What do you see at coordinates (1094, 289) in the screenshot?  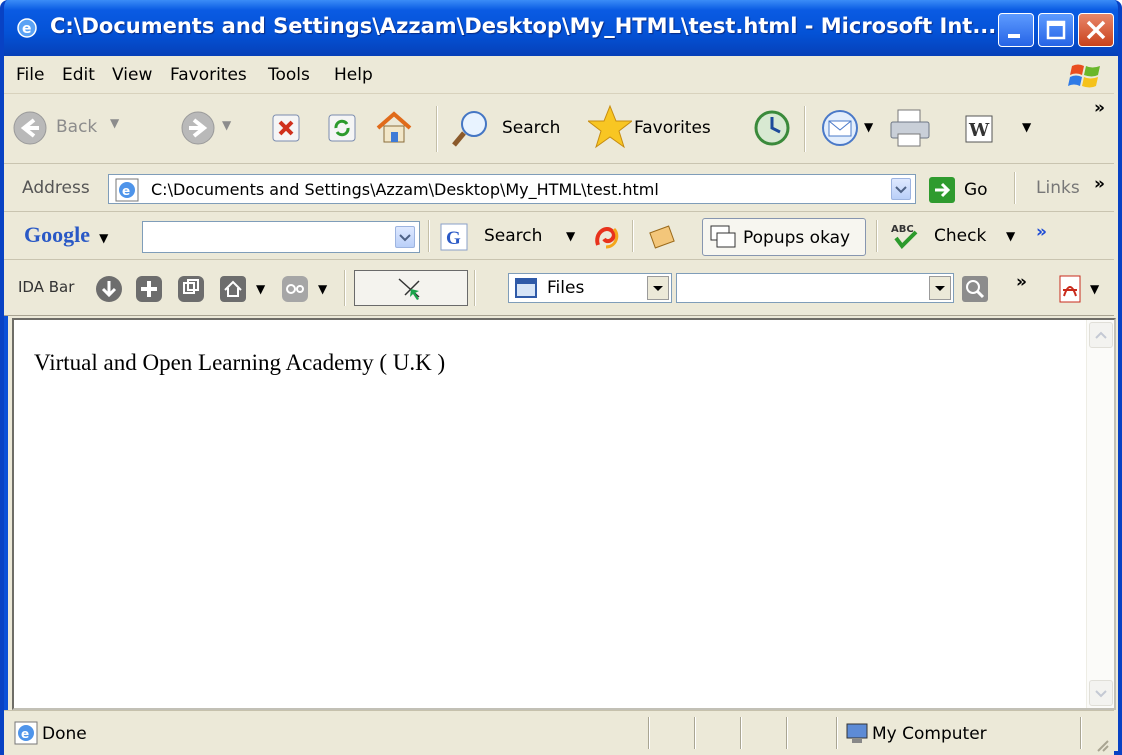 I see `pdf-dropdown-icon: ▼` at bounding box center [1094, 289].